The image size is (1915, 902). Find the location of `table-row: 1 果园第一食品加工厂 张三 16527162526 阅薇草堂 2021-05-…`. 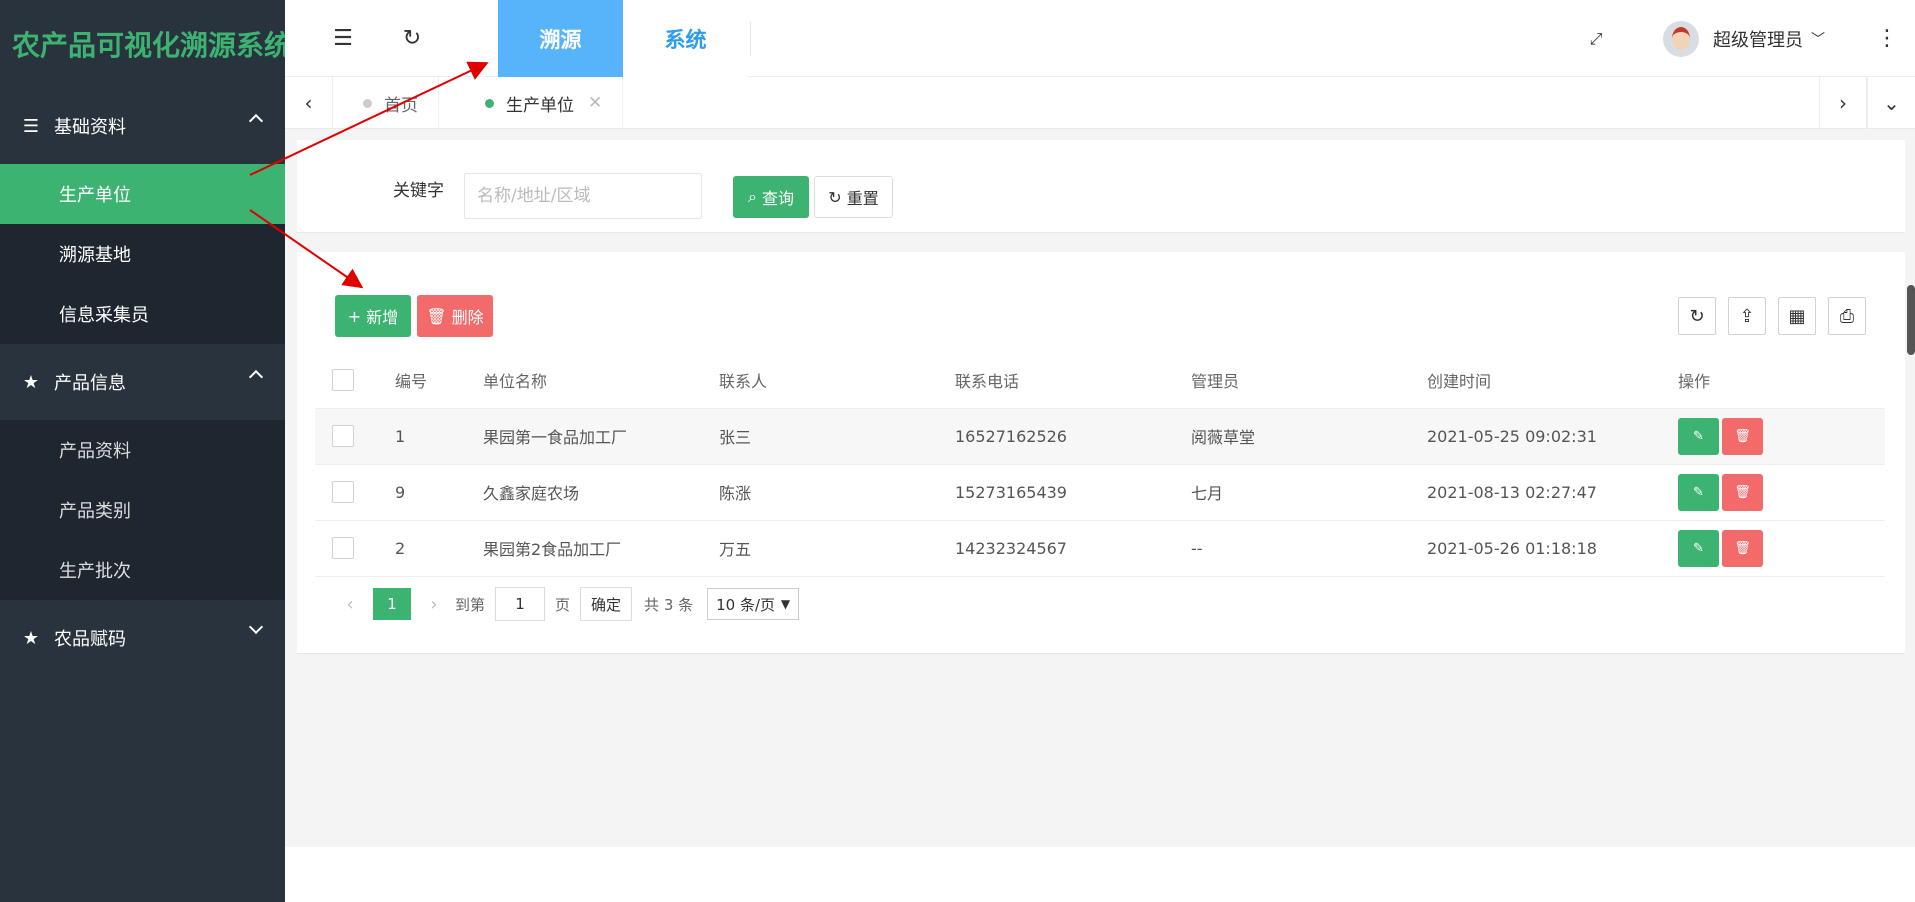

table-row: 1 果园第一食品加工厂 张三 16527162526 阅薇草堂 2021-05-… is located at coordinates (1100, 436).